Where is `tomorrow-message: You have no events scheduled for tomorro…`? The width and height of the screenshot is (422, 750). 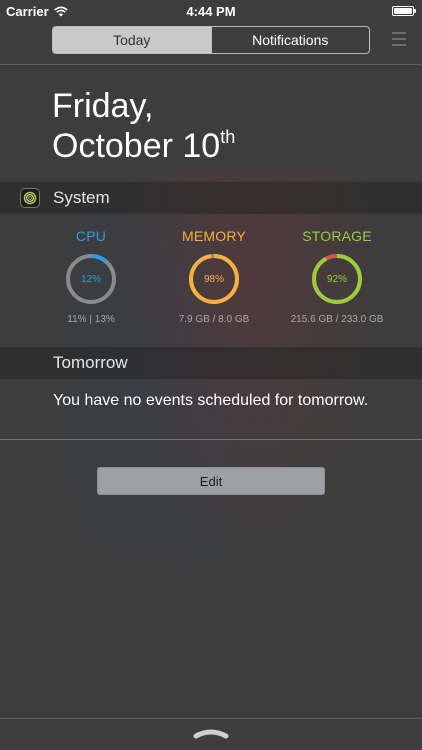
tomorrow-message: You have no events scheduled for tomorro… is located at coordinates (211, 400).